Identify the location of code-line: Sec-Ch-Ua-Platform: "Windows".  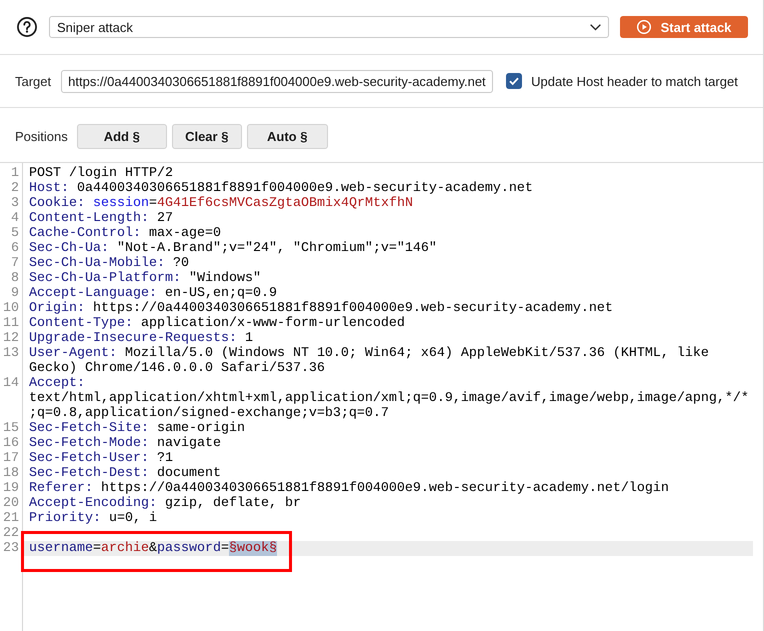
(144, 278).